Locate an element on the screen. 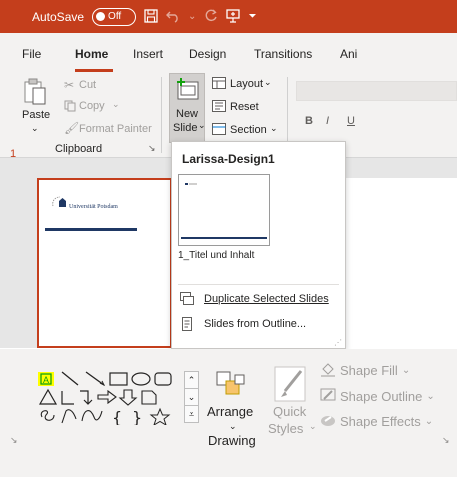 Image resolution: width=457 pixels, height=477 pixels. duplicate-slides-icon is located at coordinates (187, 299).